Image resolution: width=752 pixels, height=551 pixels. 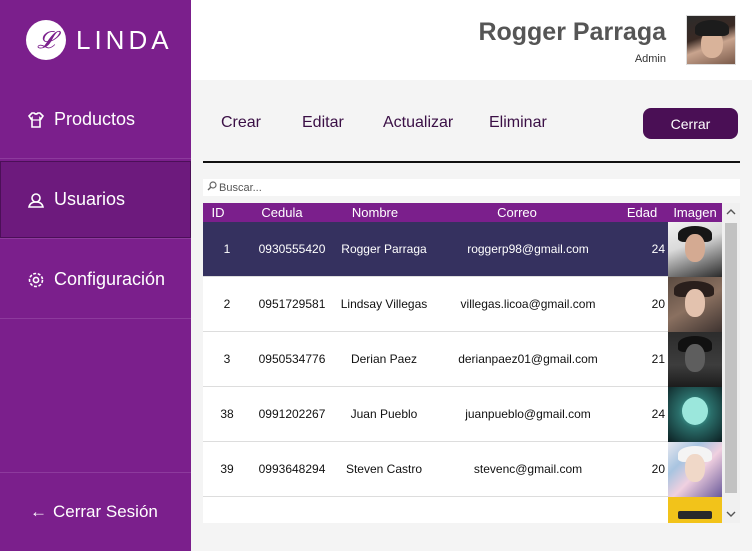 I want to click on cell-edad: 21, so click(x=658, y=359).